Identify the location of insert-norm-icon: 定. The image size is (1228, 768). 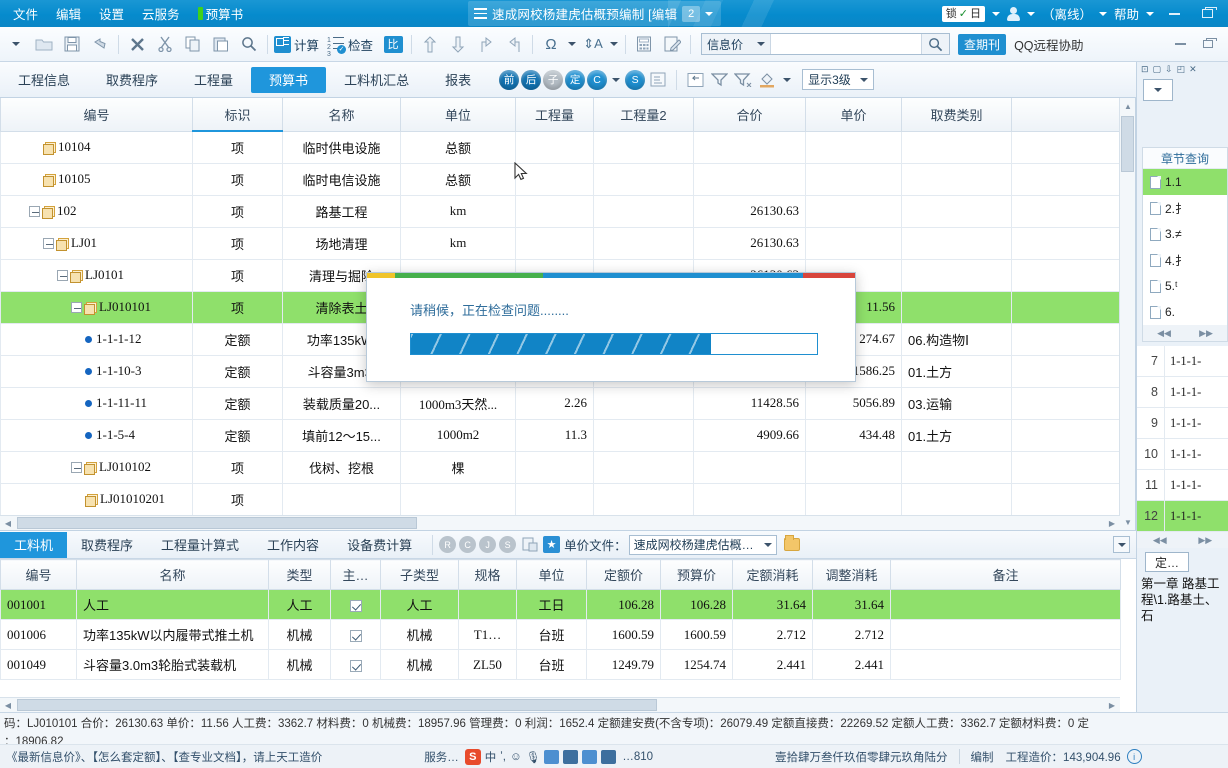
(575, 79).